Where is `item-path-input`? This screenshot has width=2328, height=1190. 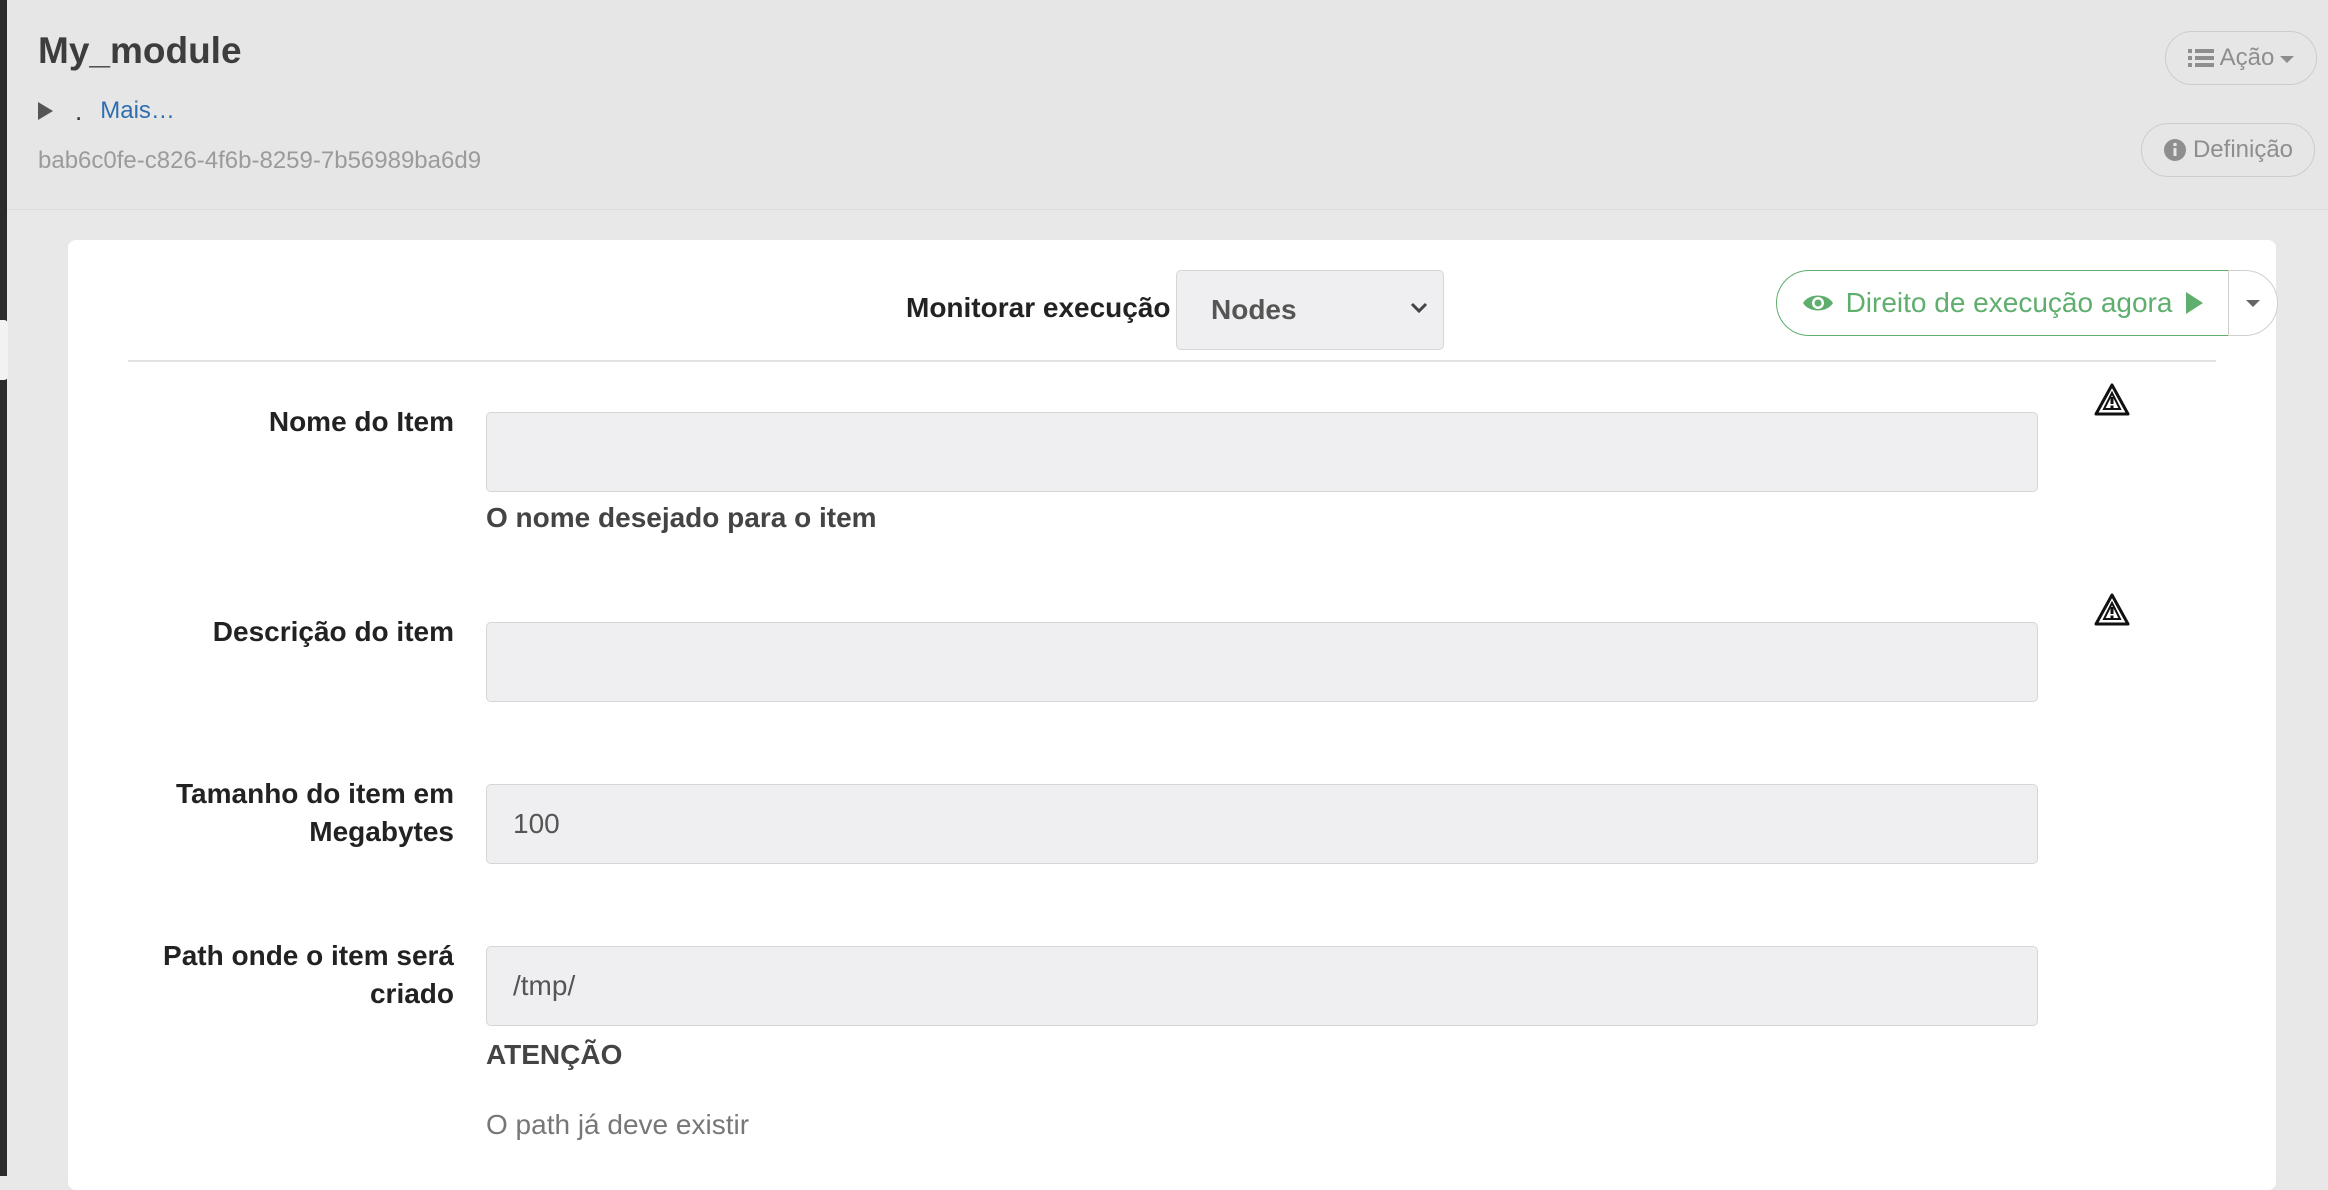
item-path-input is located at coordinates (1262, 986).